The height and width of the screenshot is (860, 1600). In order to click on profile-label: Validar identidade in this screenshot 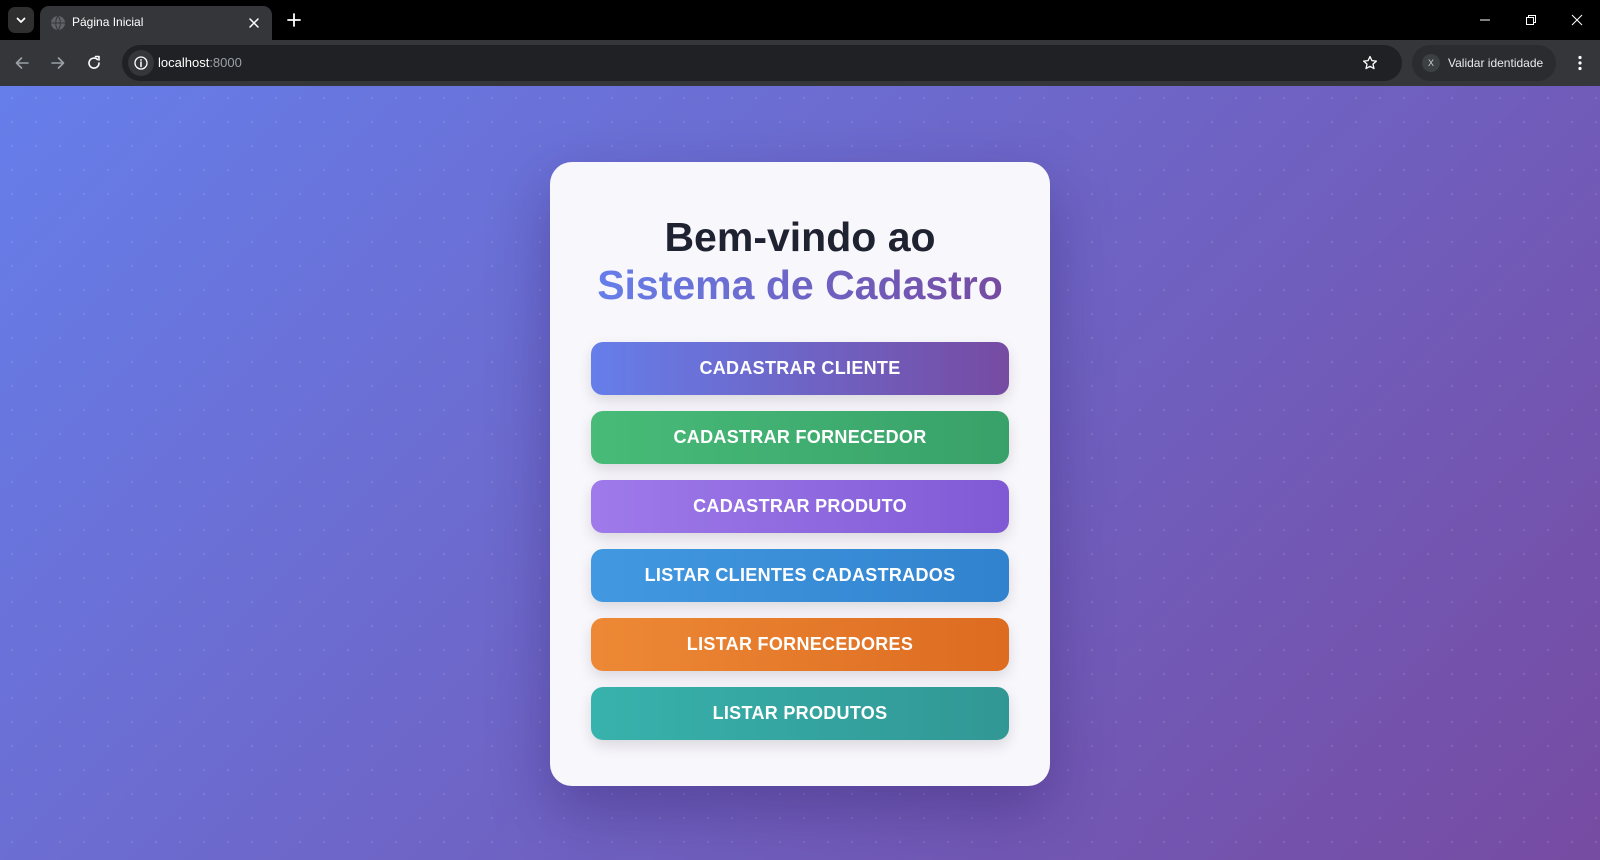, I will do `click(1496, 63)`.